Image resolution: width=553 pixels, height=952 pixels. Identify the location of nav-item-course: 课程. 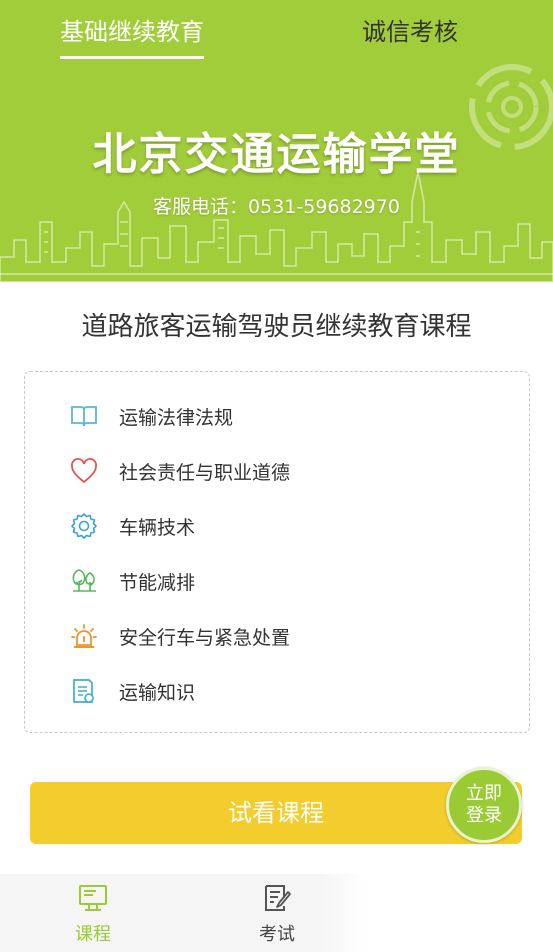
(93, 914).